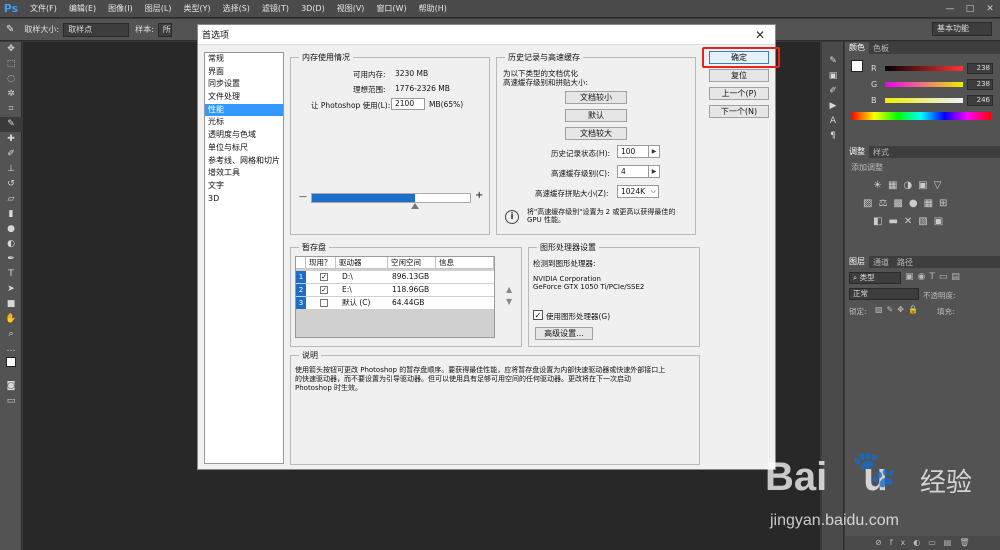 Image resolution: width=1000 pixels, height=550 pixels. Describe the element at coordinates (760, 35) in the screenshot. I see `close-icon: ✕` at that location.